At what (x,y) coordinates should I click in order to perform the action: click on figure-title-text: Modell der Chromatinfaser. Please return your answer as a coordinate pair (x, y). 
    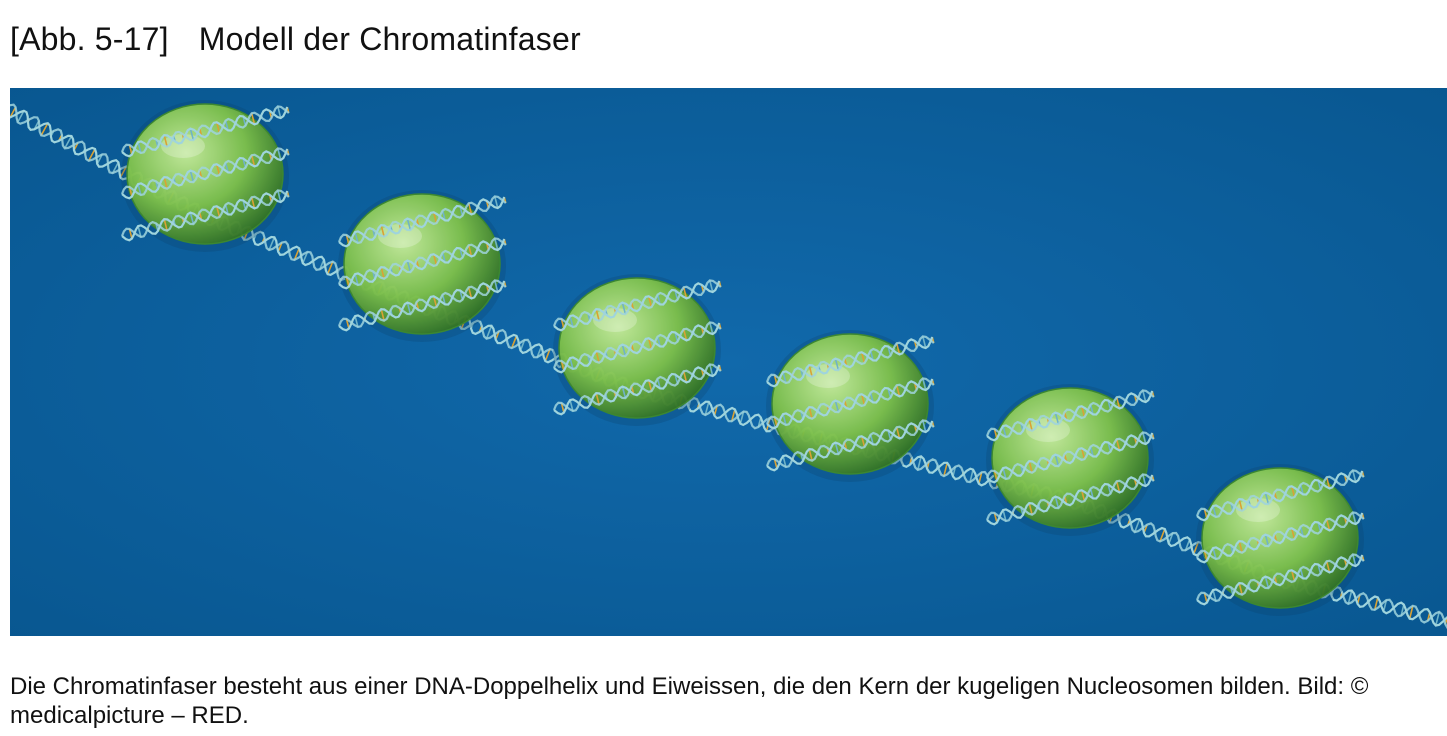
    Looking at the image, I should click on (389, 39).